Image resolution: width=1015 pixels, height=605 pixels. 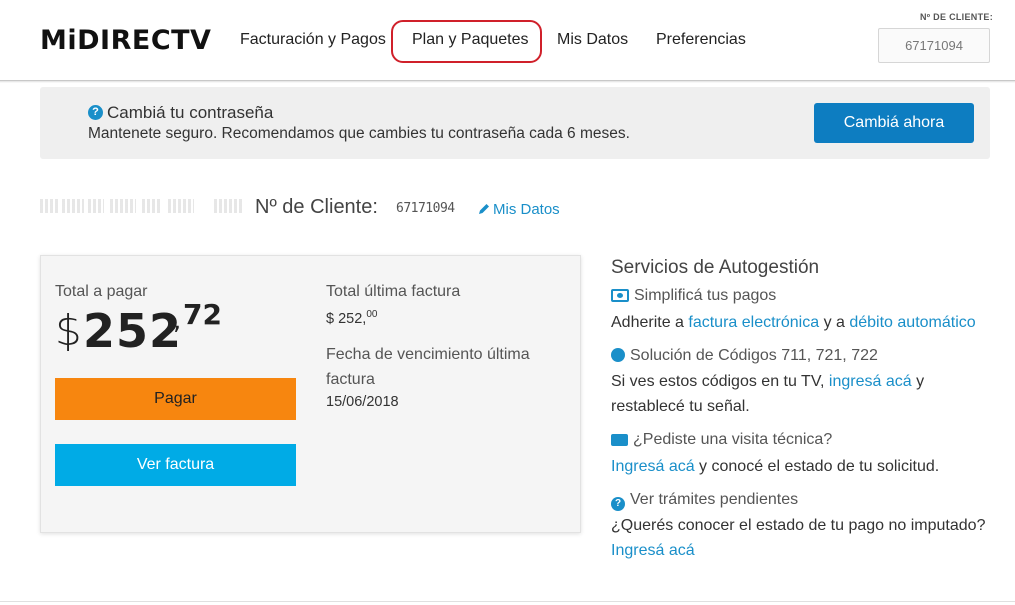 What do you see at coordinates (362, 402) in the screenshot?
I see `due-date-value: 15/06/2018` at bounding box center [362, 402].